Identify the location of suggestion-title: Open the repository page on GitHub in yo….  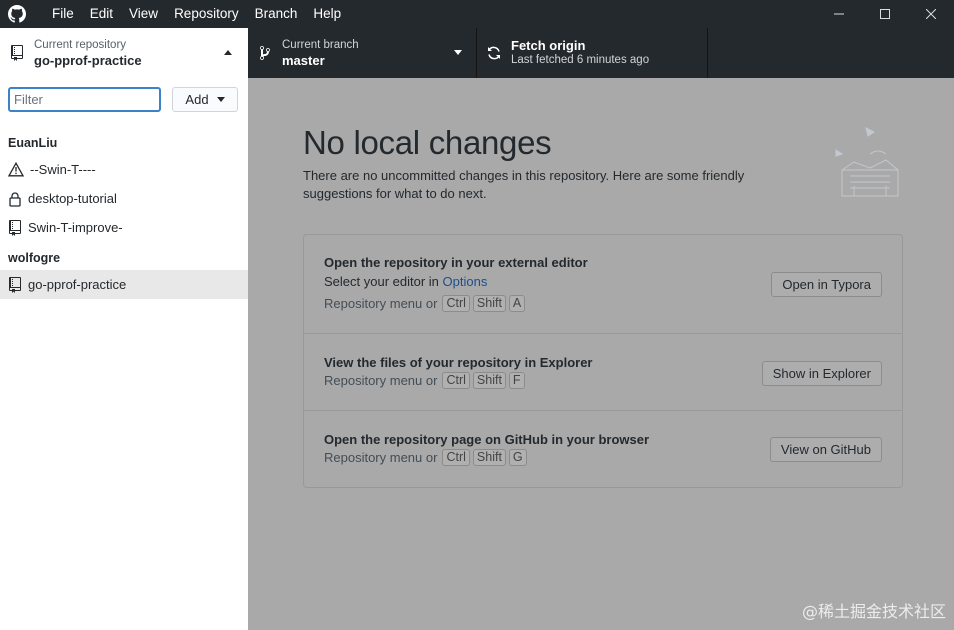
(487, 439).